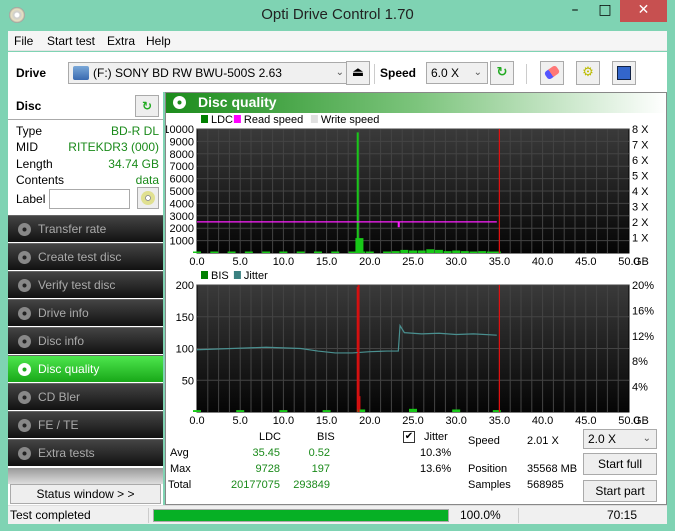 This screenshot has height=531, width=675. Describe the element at coordinates (455, 262) in the screenshot. I see `x-tick-label: 30.0` at that location.